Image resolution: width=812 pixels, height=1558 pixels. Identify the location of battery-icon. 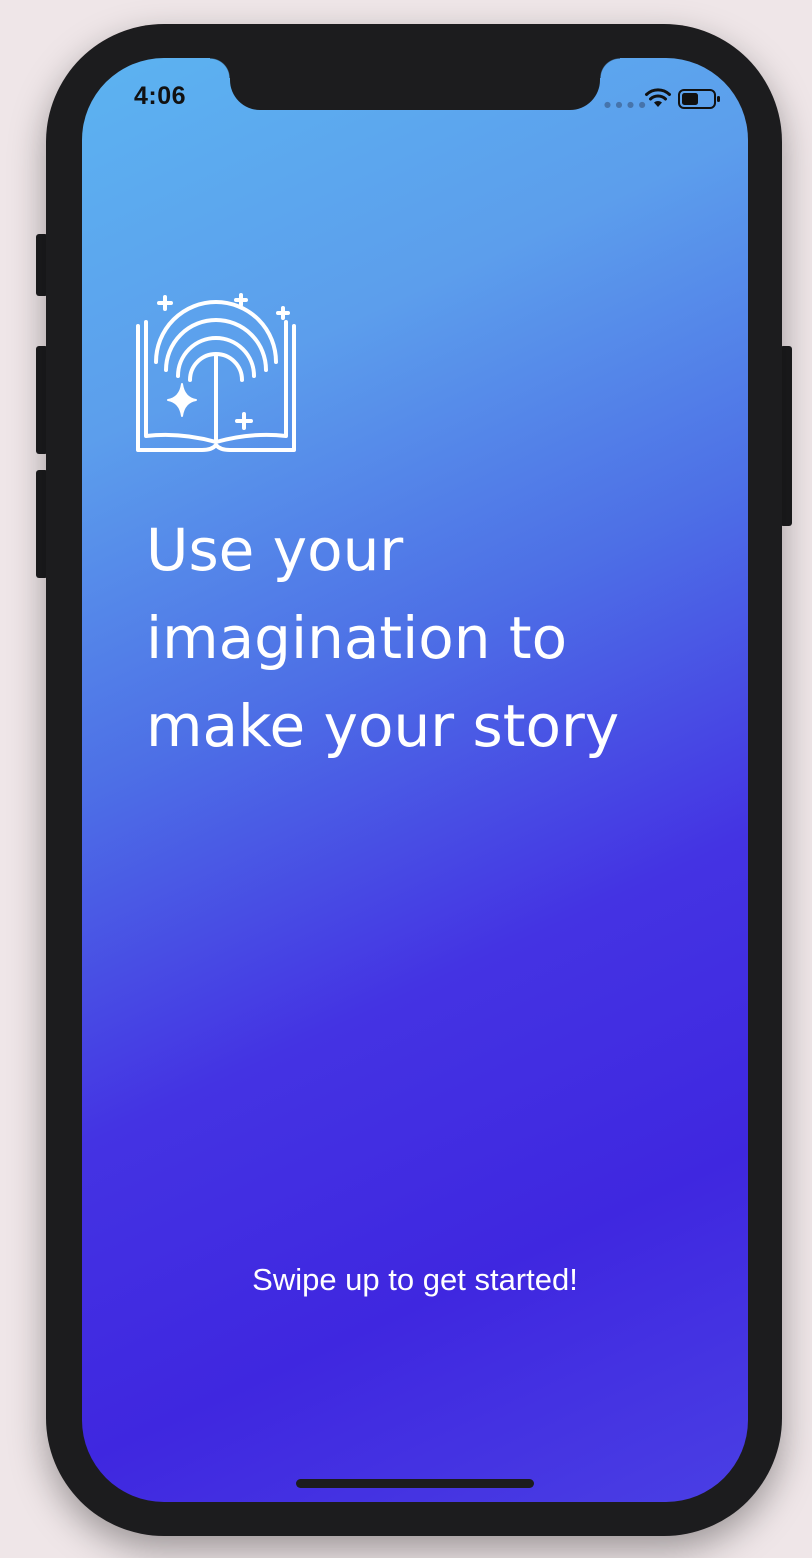
(699, 99).